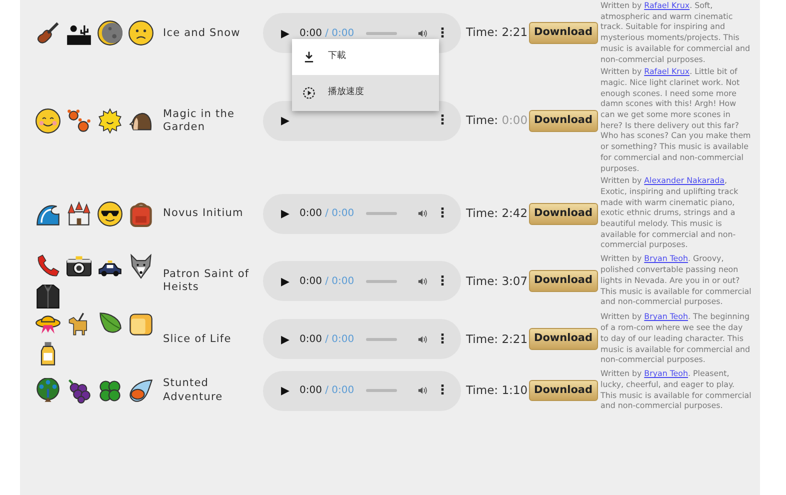 The width and height of the screenshot is (786, 495). What do you see at coordinates (309, 93) in the screenshot?
I see `playback-speed-icon` at bounding box center [309, 93].